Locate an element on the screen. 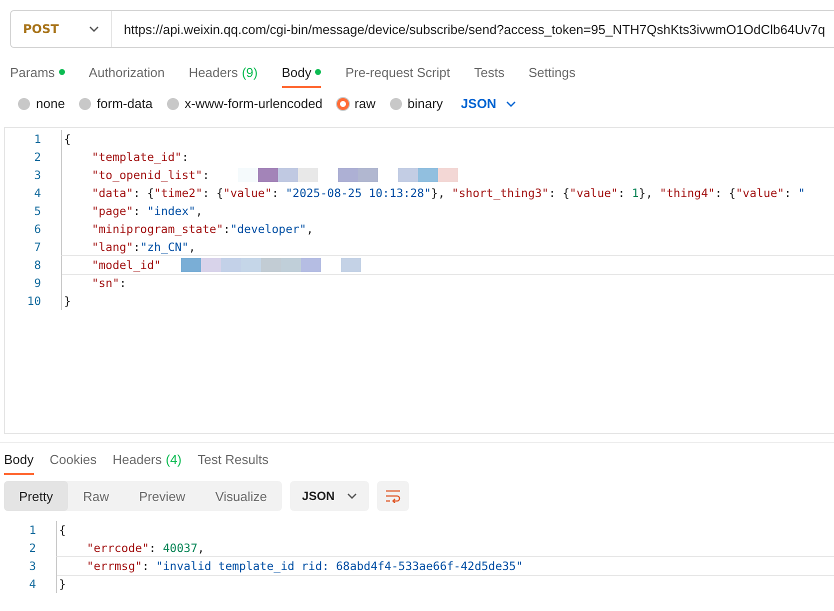 Image resolution: width=834 pixels, height=611 pixels. response-tab: Cookies is located at coordinates (73, 460).